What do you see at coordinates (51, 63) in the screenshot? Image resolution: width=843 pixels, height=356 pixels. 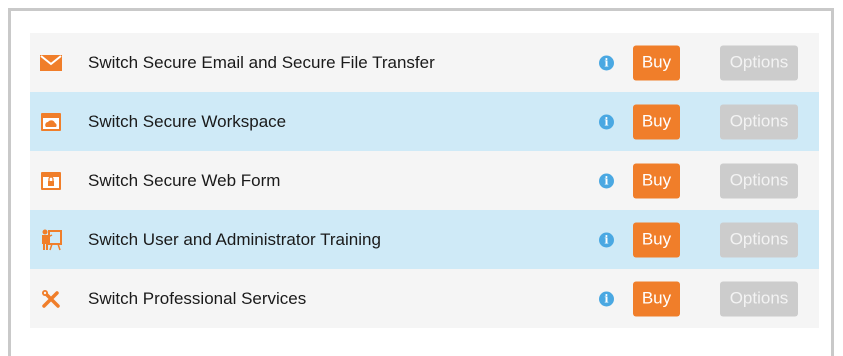 I see `envelope-icon` at bounding box center [51, 63].